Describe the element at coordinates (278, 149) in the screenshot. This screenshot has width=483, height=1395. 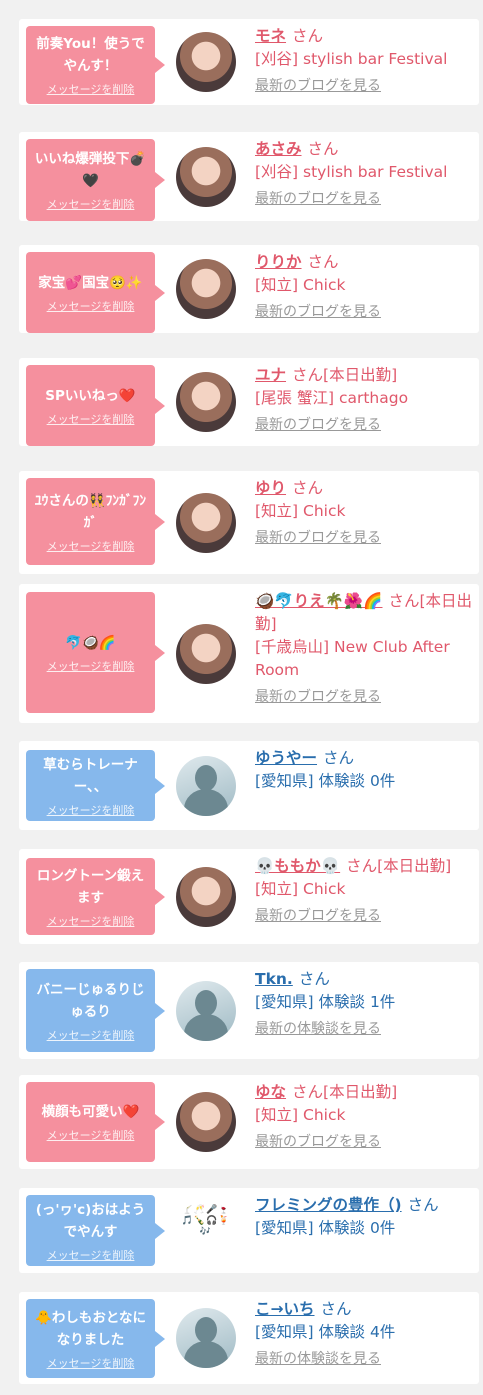
I see `user-name-link: あさみ` at that location.